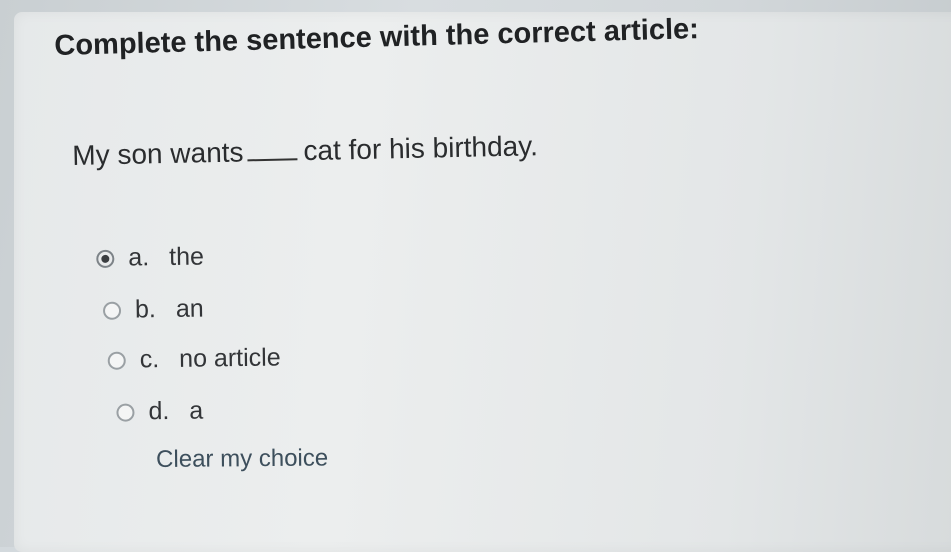 The image size is (951, 552). Describe the element at coordinates (242, 459) in the screenshot. I see `clear-choice-link: Clear my choice` at that location.